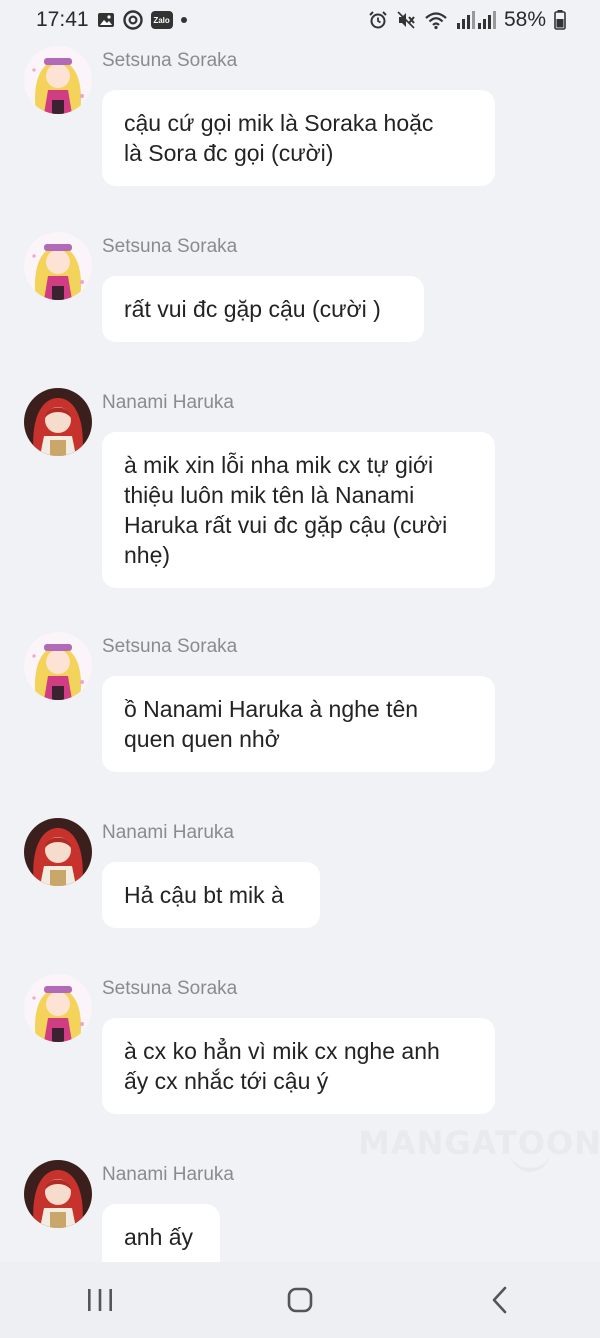  Describe the element at coordinates (479, 1143) in the screenshot. I see `watermark: MANGATOON` at that location.